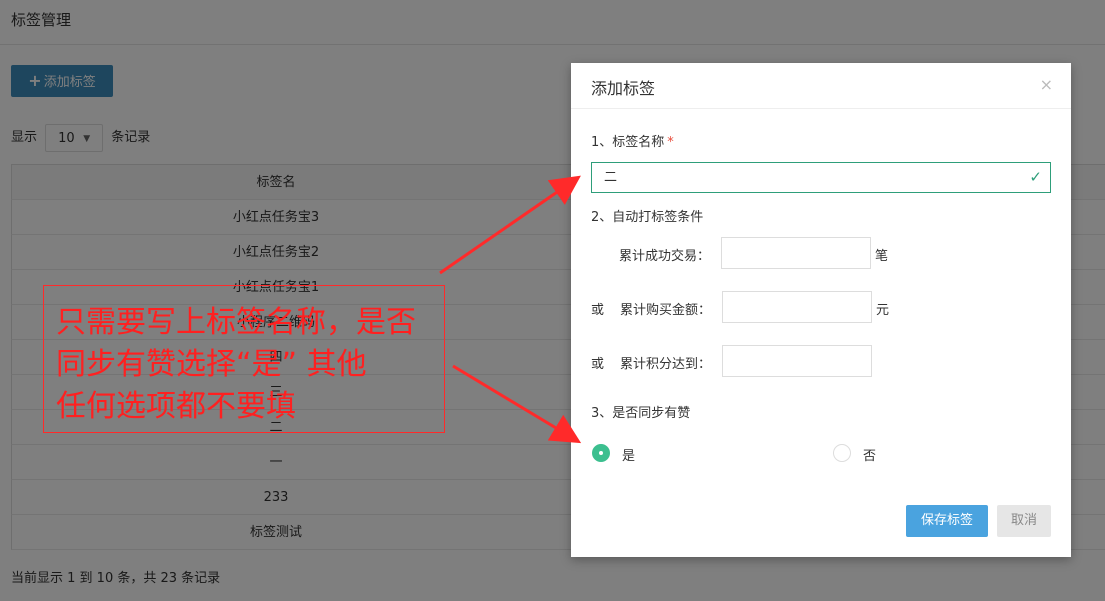  Describe the element at coordinates (510, 225) in the screenshot. I see `arrow-to-name-field` at that location.